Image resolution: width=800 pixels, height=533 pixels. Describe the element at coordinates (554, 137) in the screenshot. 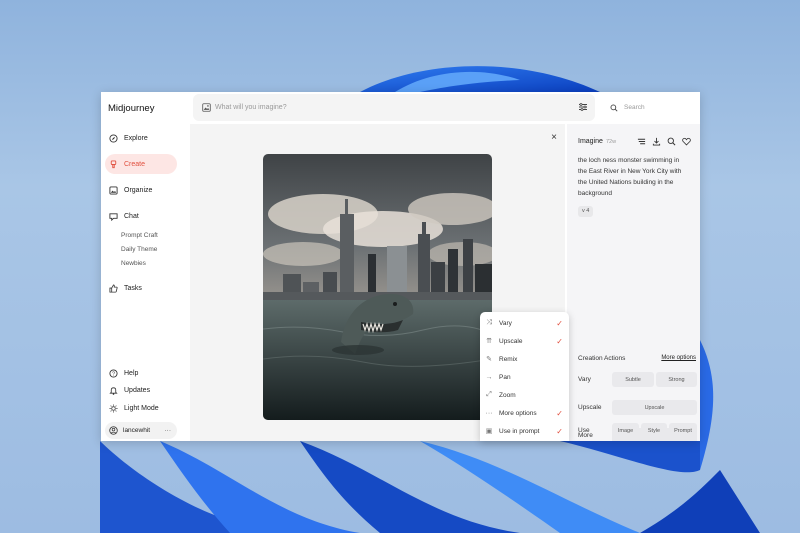

I see `close-icon: ×` at that location.